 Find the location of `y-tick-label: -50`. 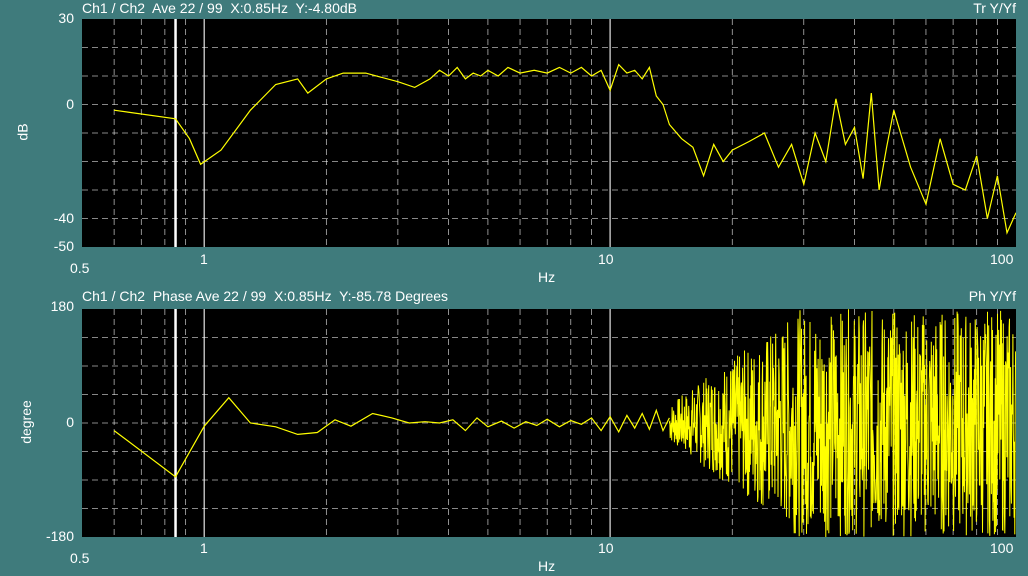

y-tick-label: -50 is located at coordinates (63, 246).